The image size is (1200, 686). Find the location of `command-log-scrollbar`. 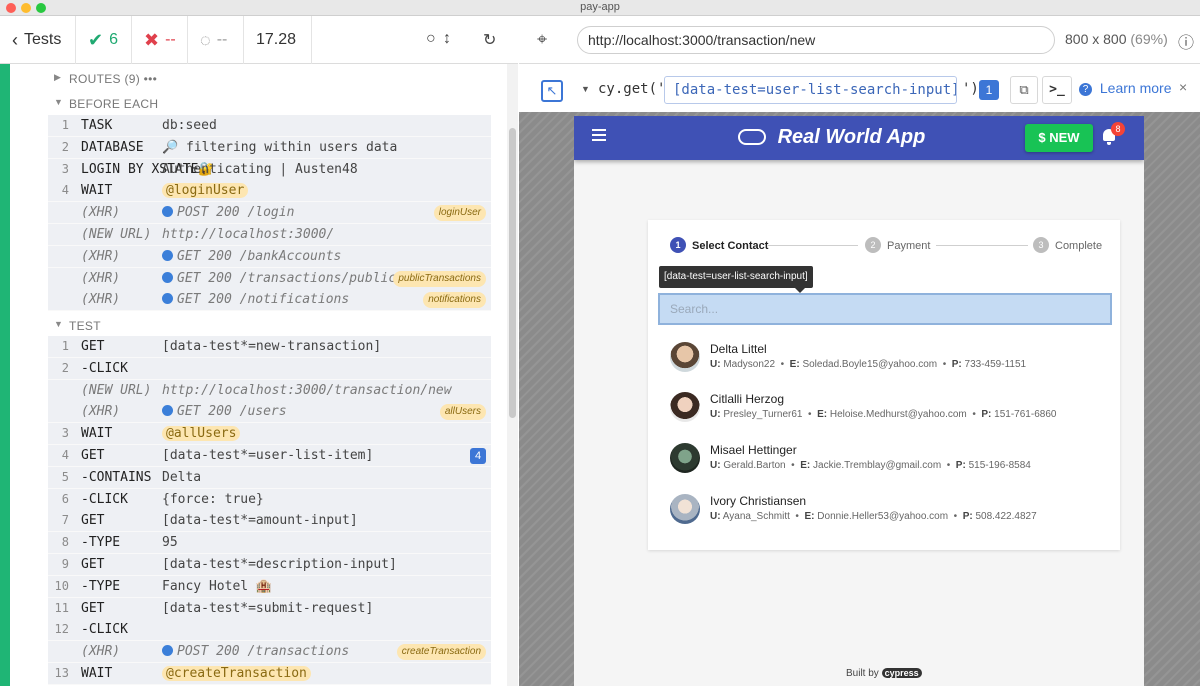

command-log-scrollbar is located at coordinates (512, 273).